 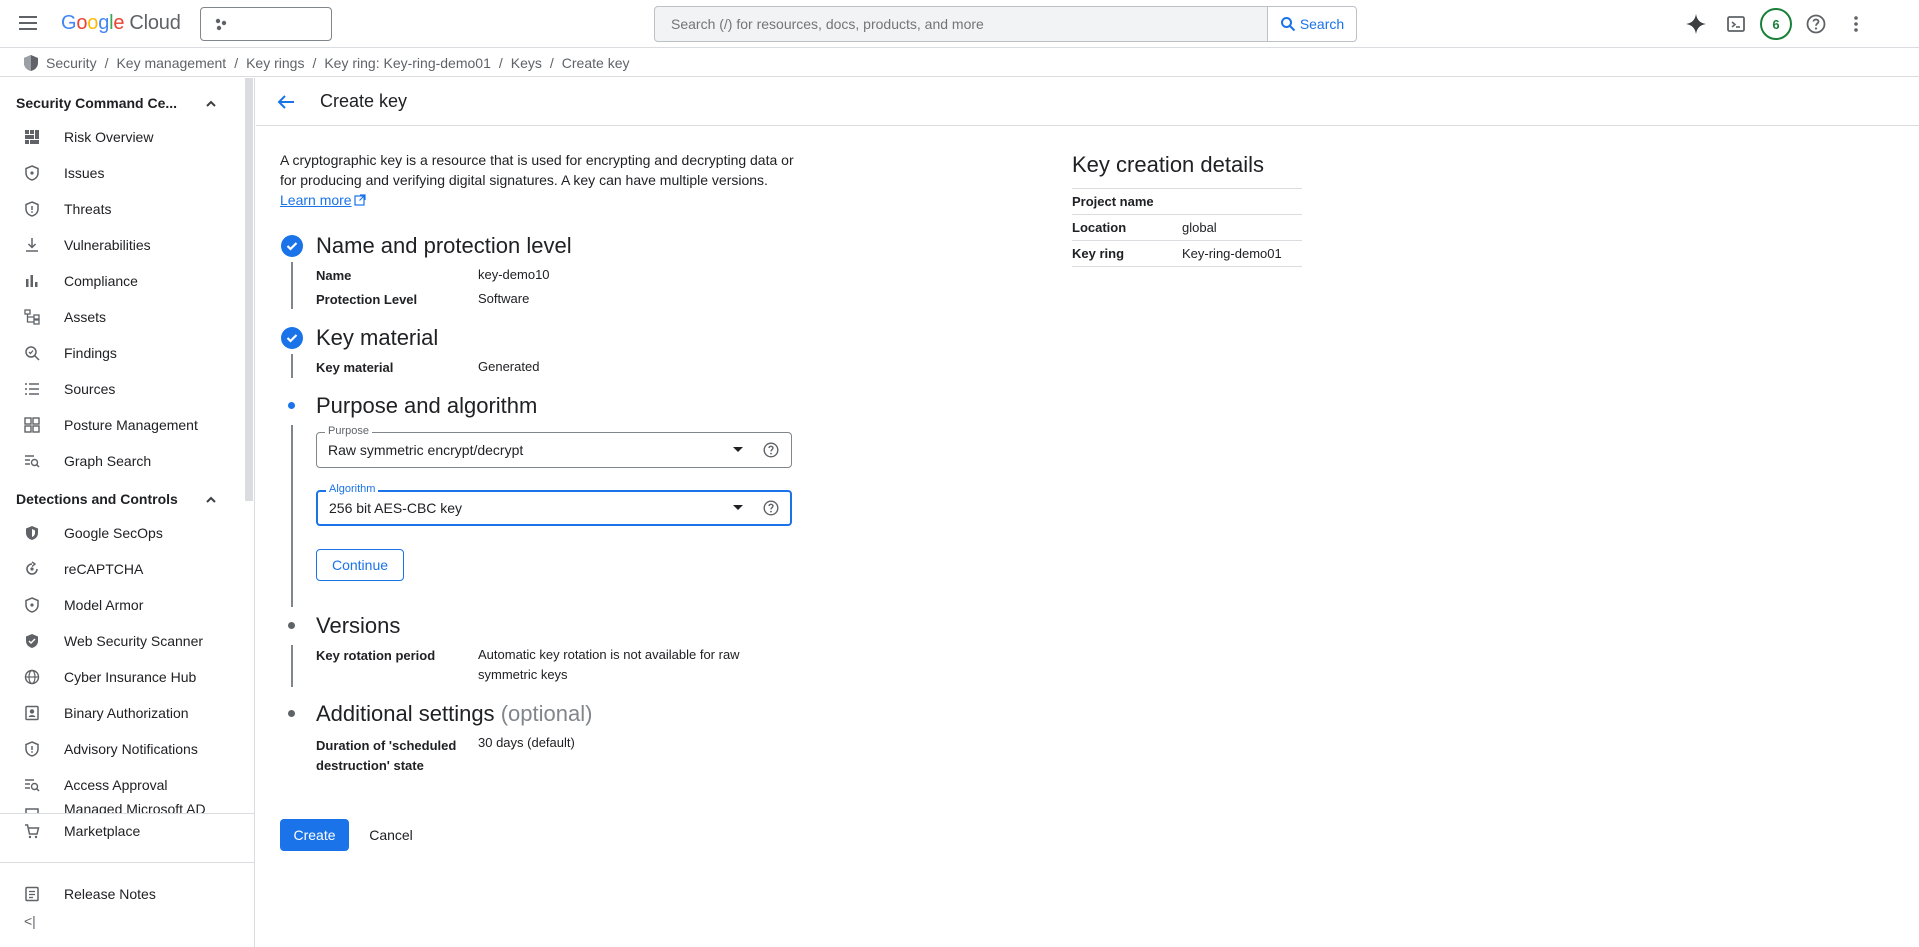 I want to click on sidebar-item-posture-management: Posture Management, so click(x=122, y=425).